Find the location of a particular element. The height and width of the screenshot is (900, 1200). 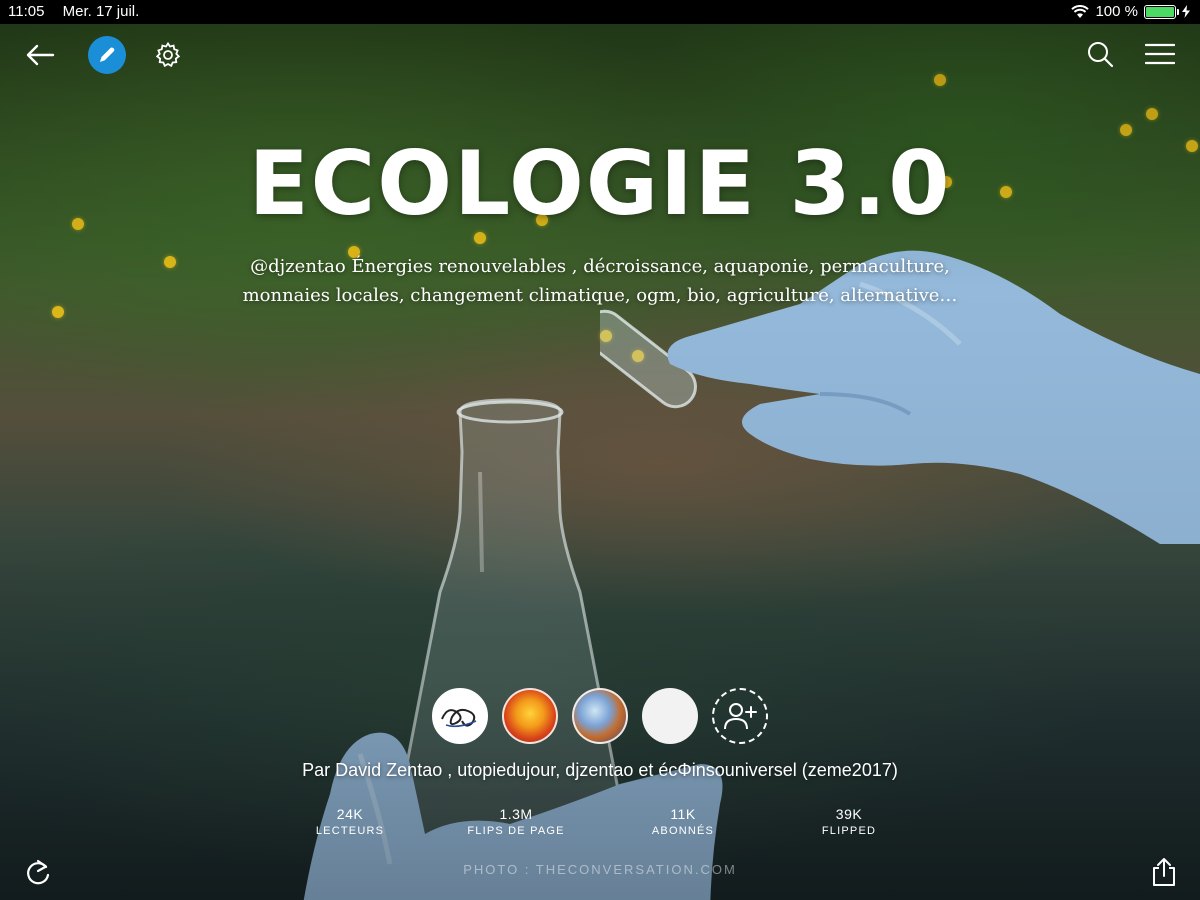

share-icon is located at coordinates (1164, 872).